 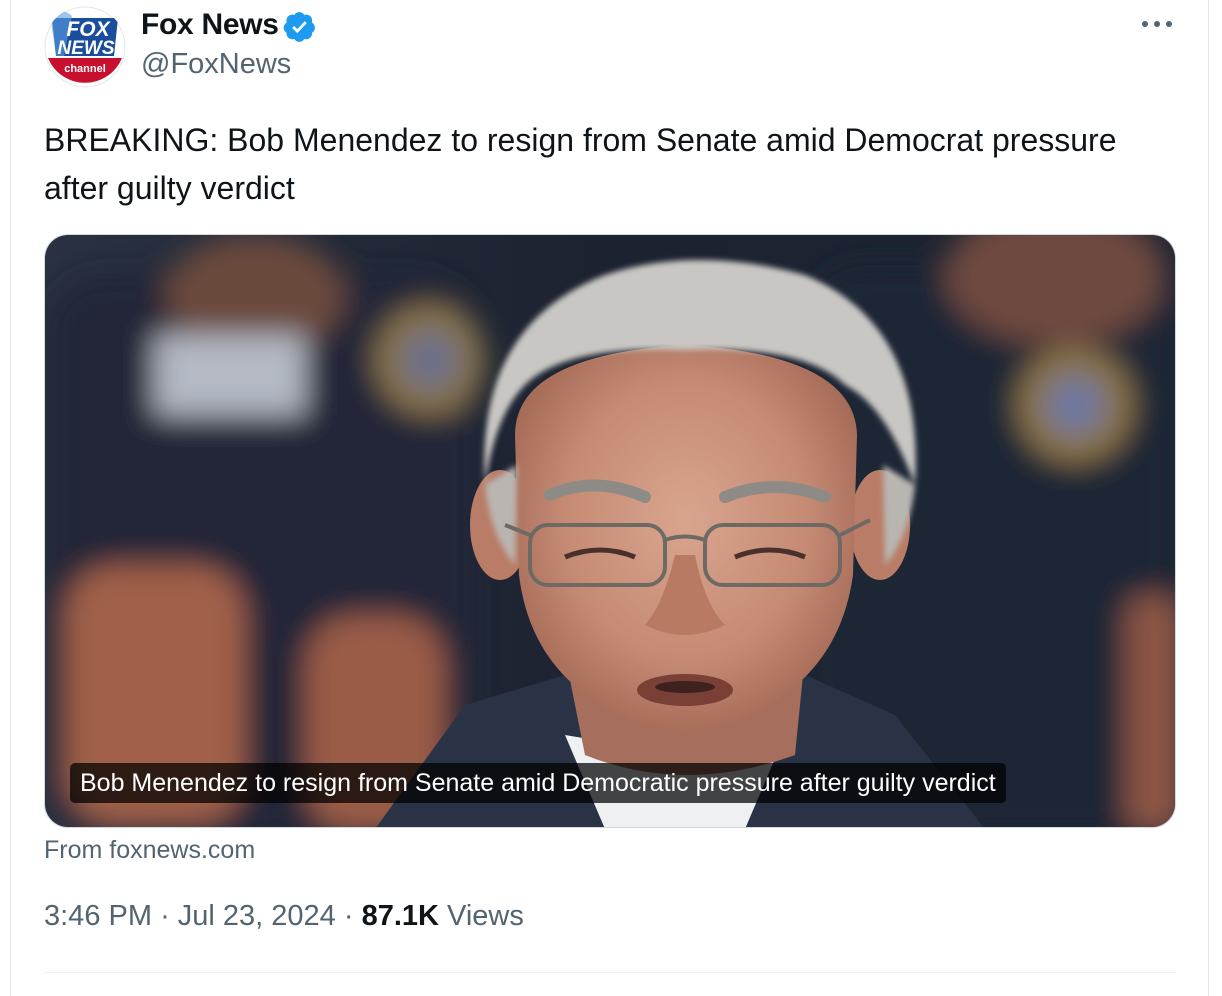 What do you see at coordinates (299, 27) in the screenshot?
I see `verified-badge-icon` at bounding box center [299, 27].